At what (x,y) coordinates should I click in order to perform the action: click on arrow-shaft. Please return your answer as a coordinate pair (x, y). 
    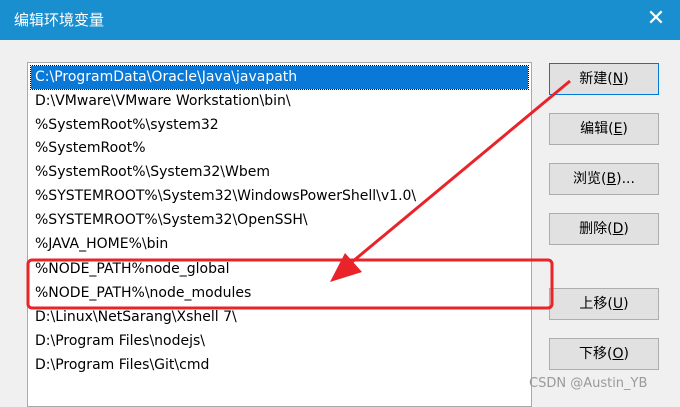
    Looking at the image, I should click on (461, 171).